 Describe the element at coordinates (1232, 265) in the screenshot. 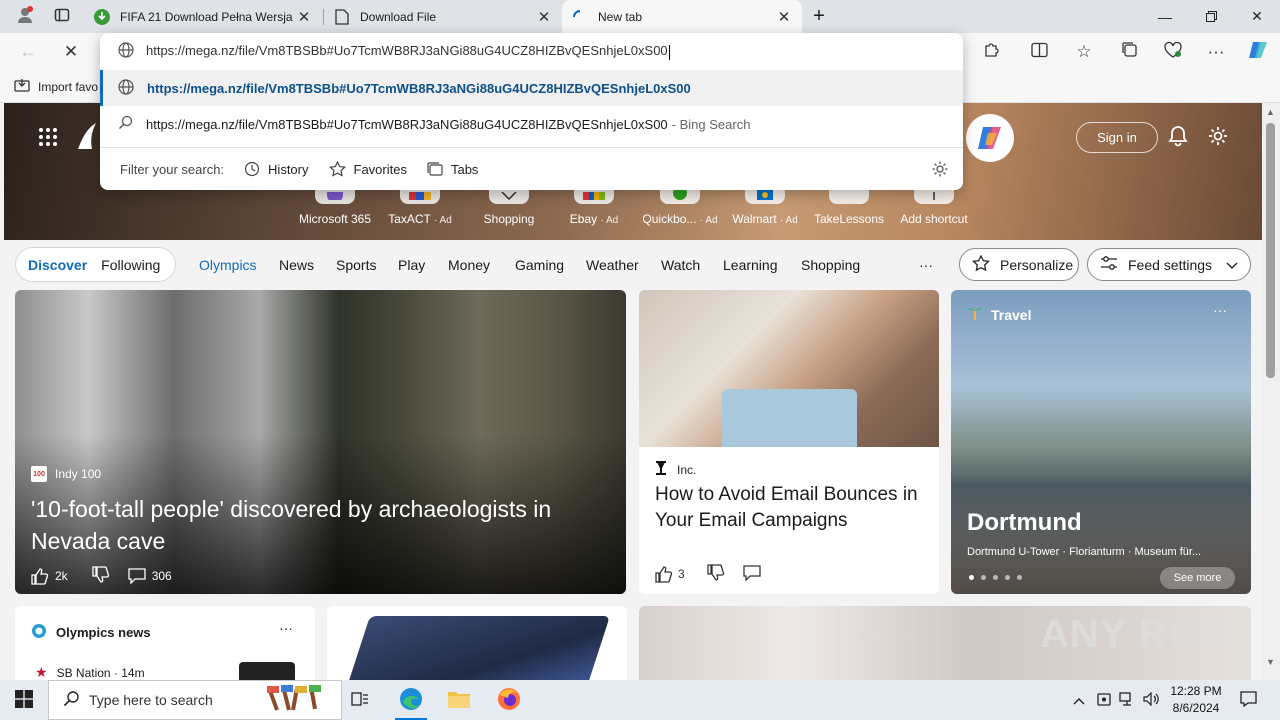

I see `chevron-down-icon` at that location.